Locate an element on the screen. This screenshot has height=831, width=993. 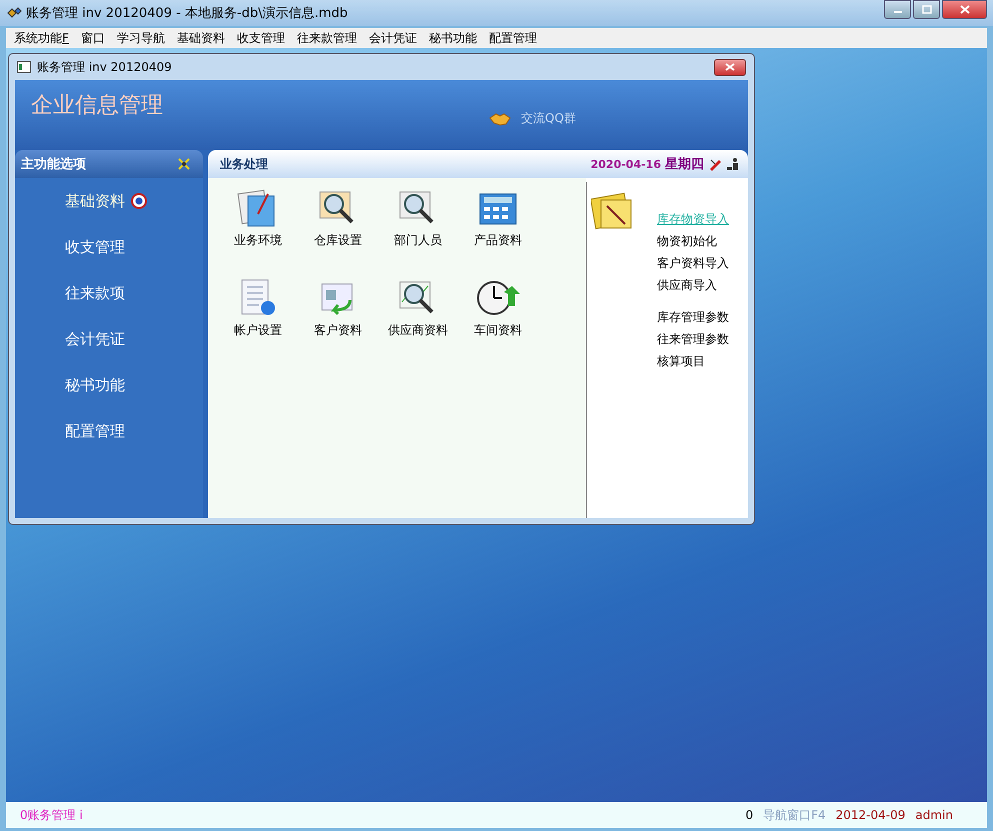
menu-item: 秘书功能 is located at coordinates (452, 38).